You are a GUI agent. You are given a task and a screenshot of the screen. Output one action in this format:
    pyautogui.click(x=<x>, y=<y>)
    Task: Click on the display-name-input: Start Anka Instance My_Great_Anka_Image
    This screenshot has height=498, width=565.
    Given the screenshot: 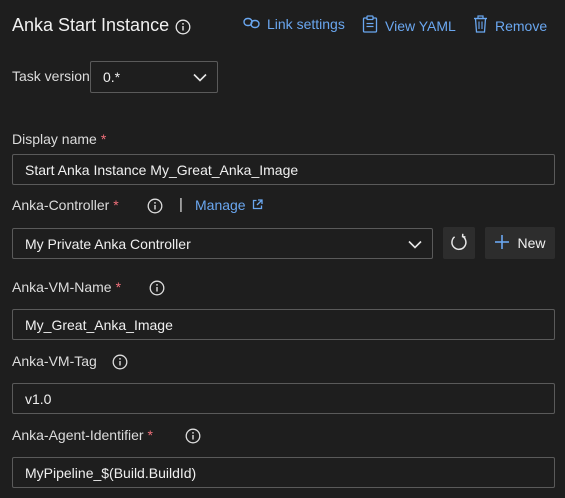 What is the action you would take?
    pyautogui.click(x=283, y=169)
    